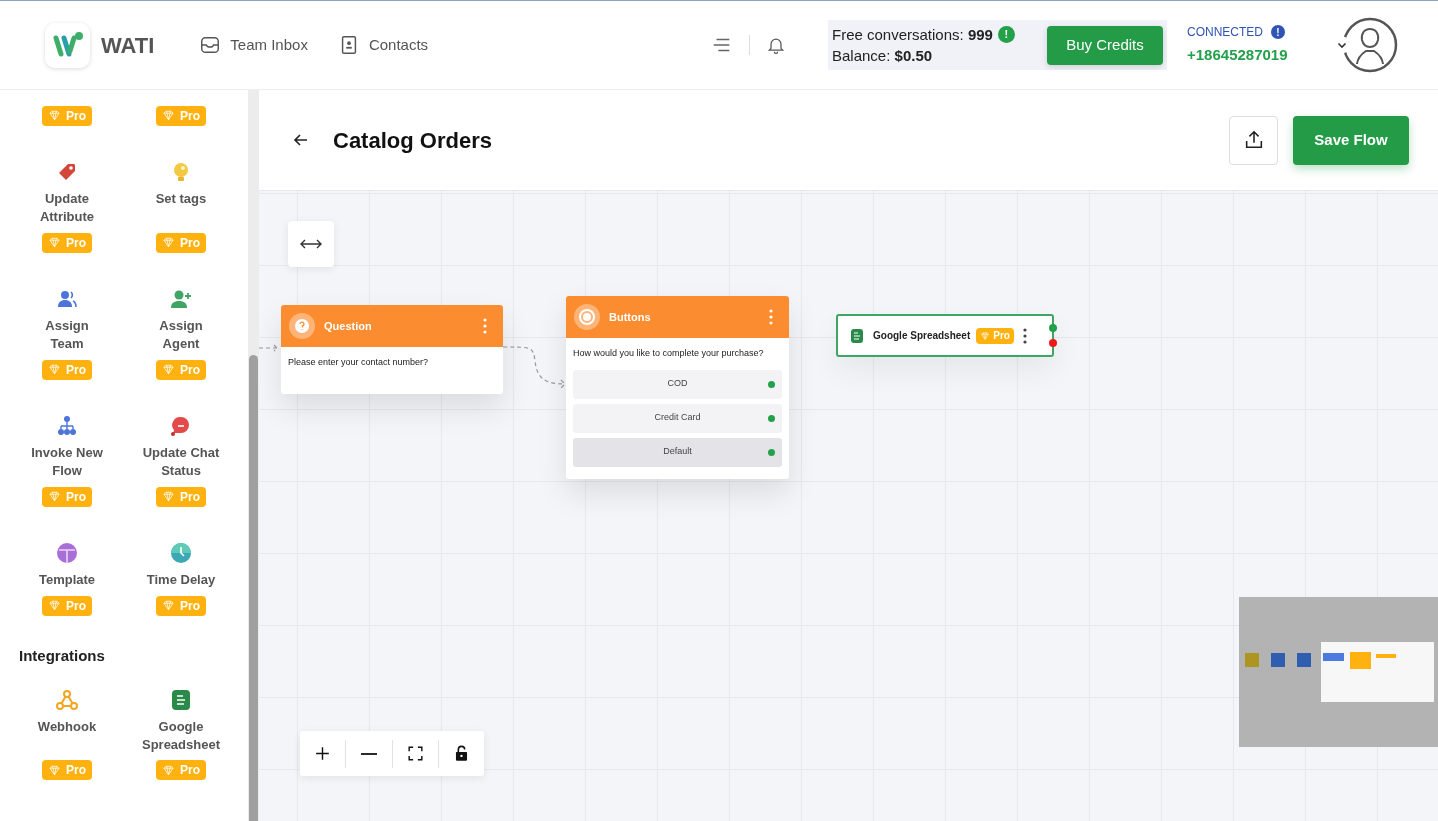 The image size is (1438, 821). Describe the element at coordinates (210, 45) in the screenshot. I see `inbox-tray-icon` at that location.